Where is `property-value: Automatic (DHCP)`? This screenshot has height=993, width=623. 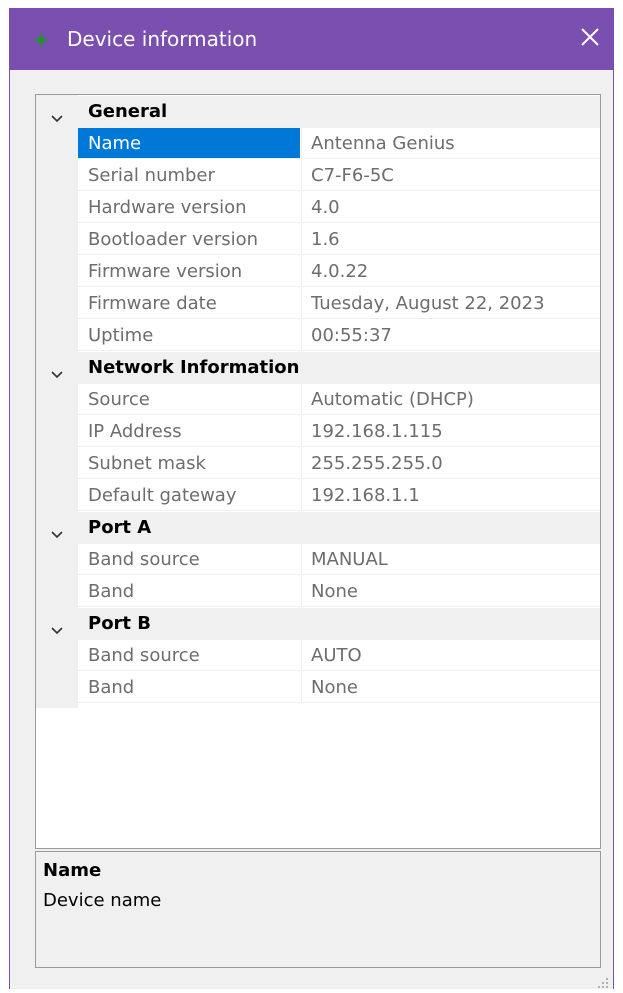 property-value: Automatic (DHCP) is located at coordinates (450, 399).